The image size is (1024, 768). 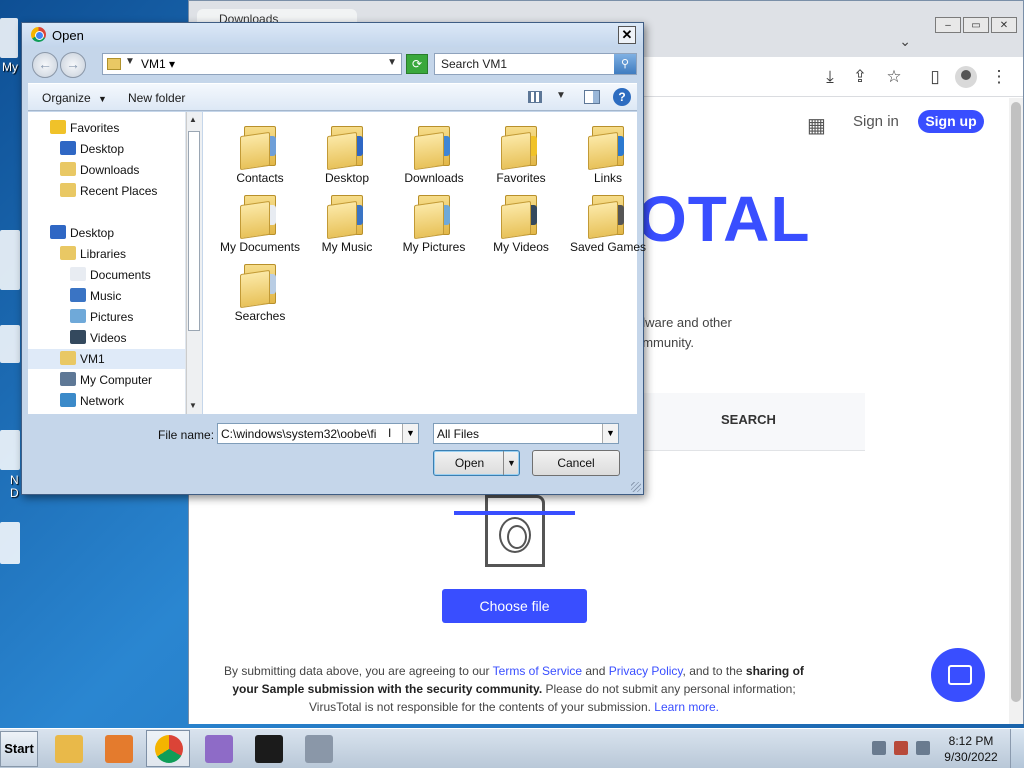 I want to click on choose-file-button: Choose file, so click(x=514, y=606).